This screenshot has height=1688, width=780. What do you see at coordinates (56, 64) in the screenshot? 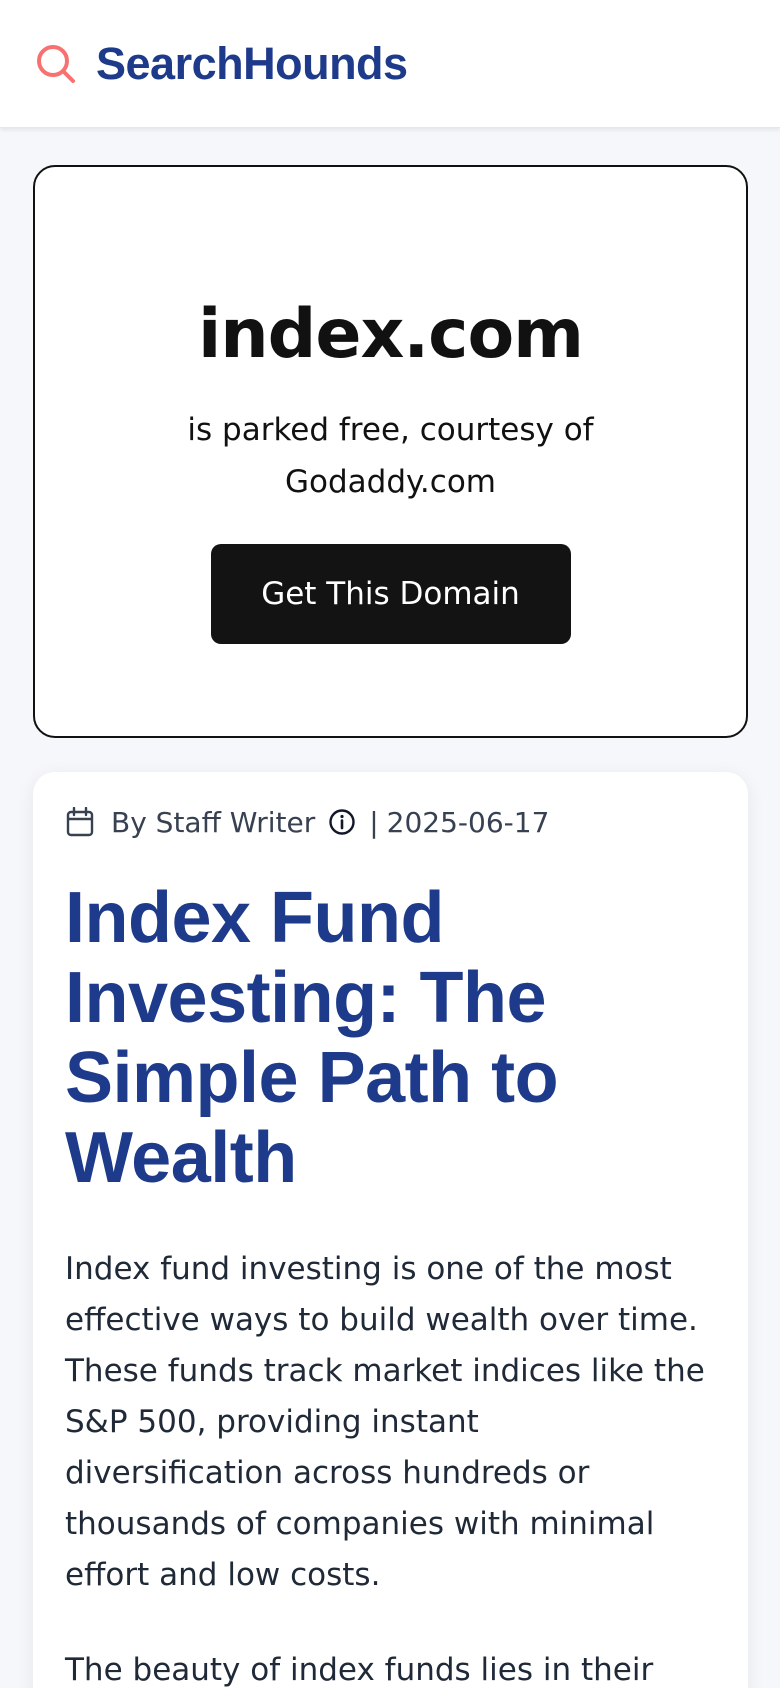
I see `search-icon` at bounding box center [56, 64].